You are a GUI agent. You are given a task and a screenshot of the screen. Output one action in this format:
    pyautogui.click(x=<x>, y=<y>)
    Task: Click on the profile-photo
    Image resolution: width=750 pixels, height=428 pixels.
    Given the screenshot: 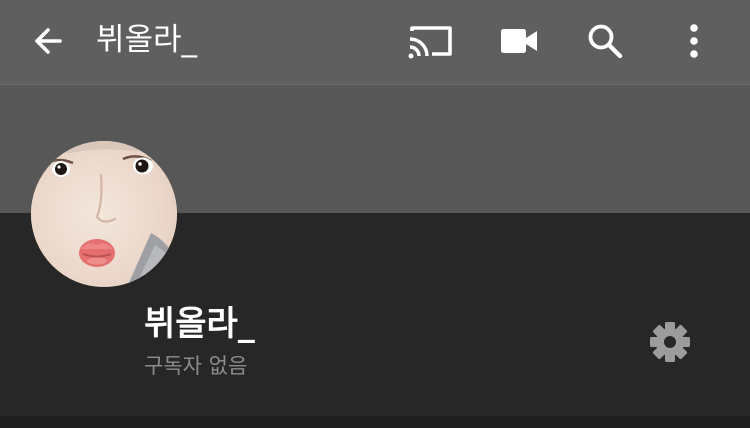 What is the action you would take?
    pyautogui.click(x=104, y=214)
    